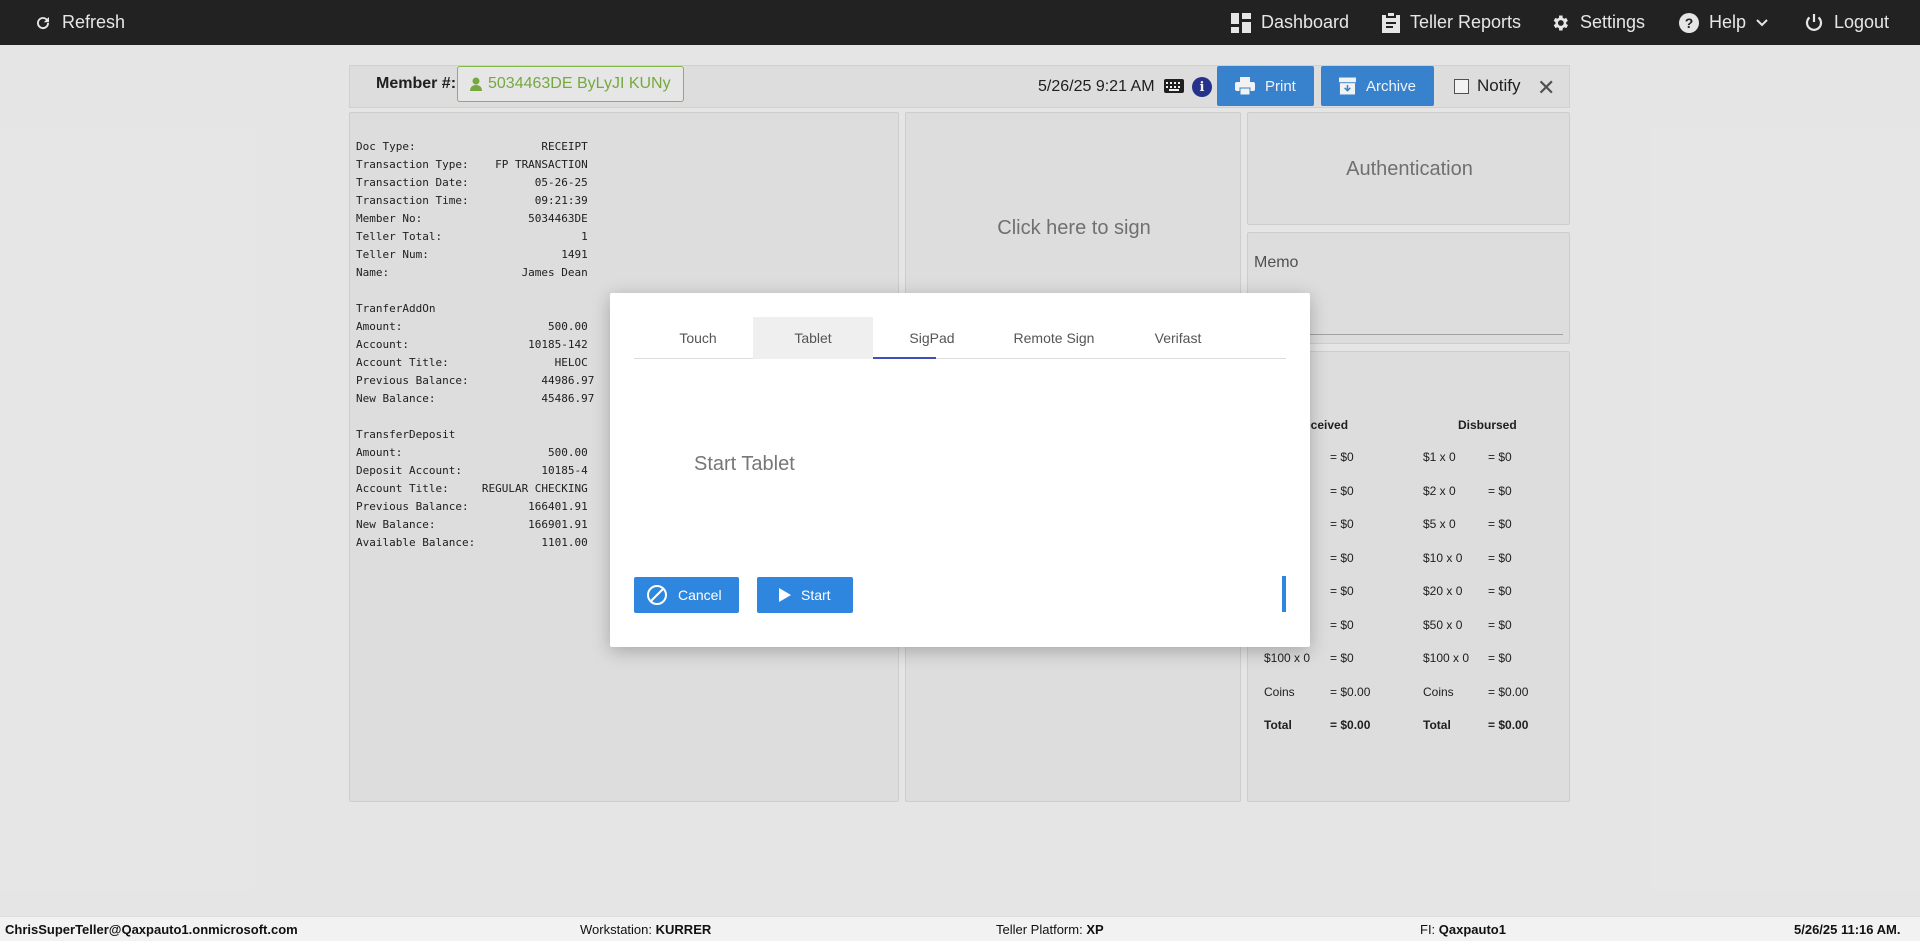  What do you see at coordinates (683, 929) in the screenshot?
I see `workstation-value: KURRER` at bounding box center [683, 929].